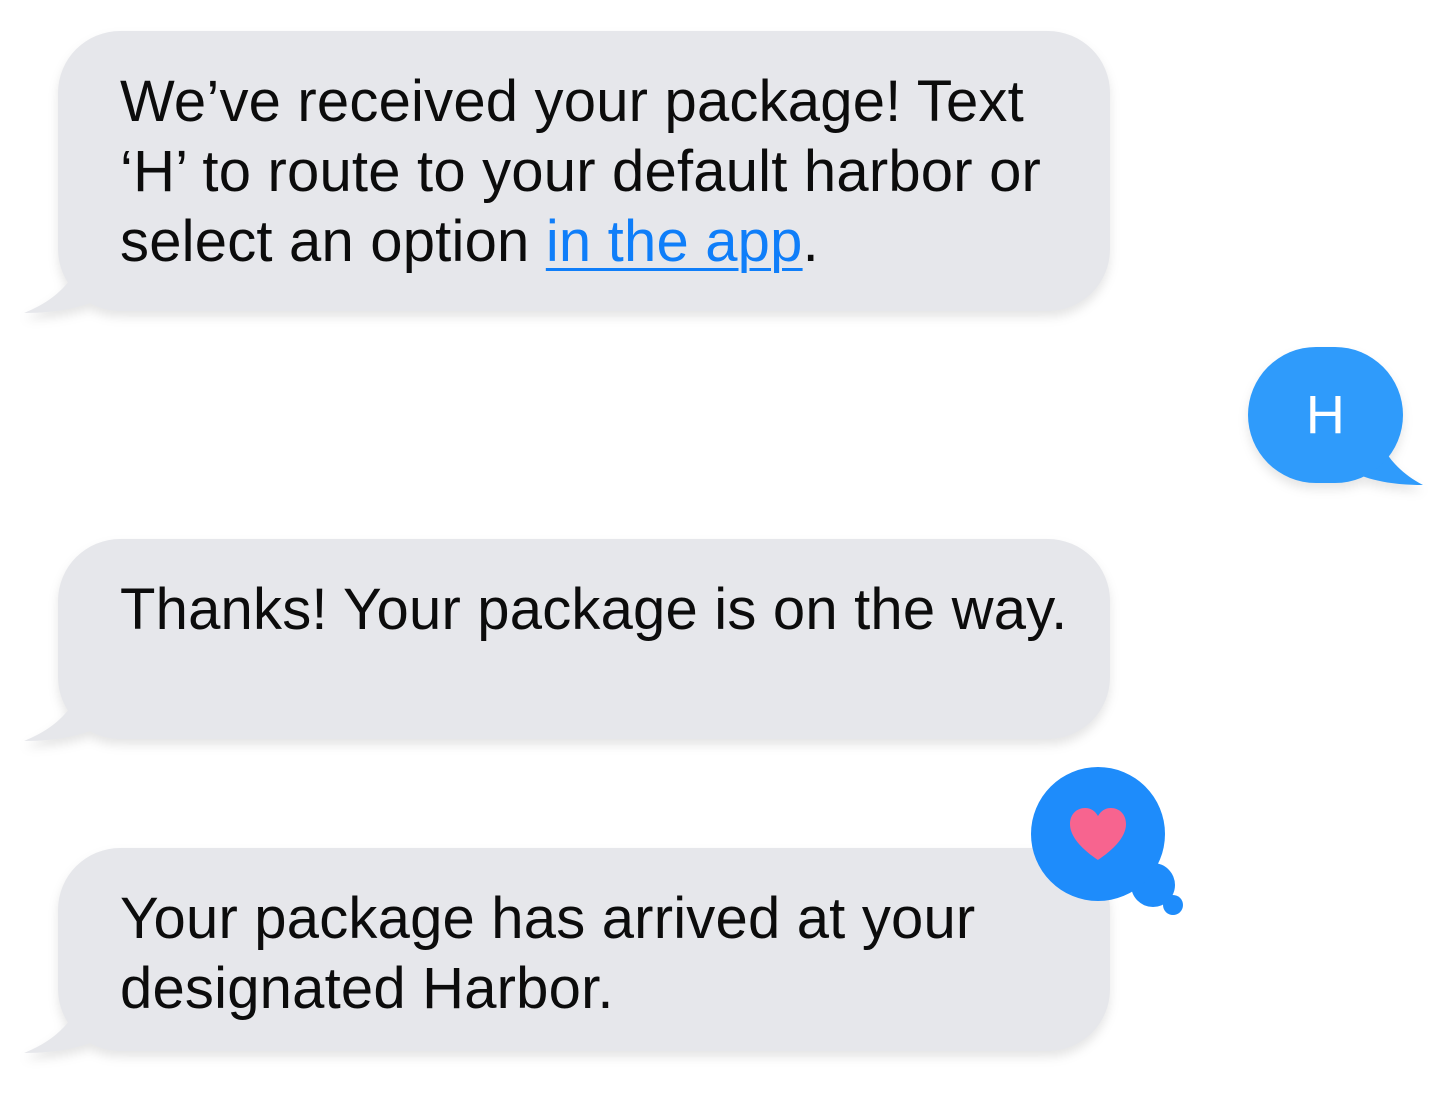  What do you see at coordinates (584, 639) in the screenshot?
I see `message-text: Thanks! Your package is on the way.` at bounding box center [584, 639].